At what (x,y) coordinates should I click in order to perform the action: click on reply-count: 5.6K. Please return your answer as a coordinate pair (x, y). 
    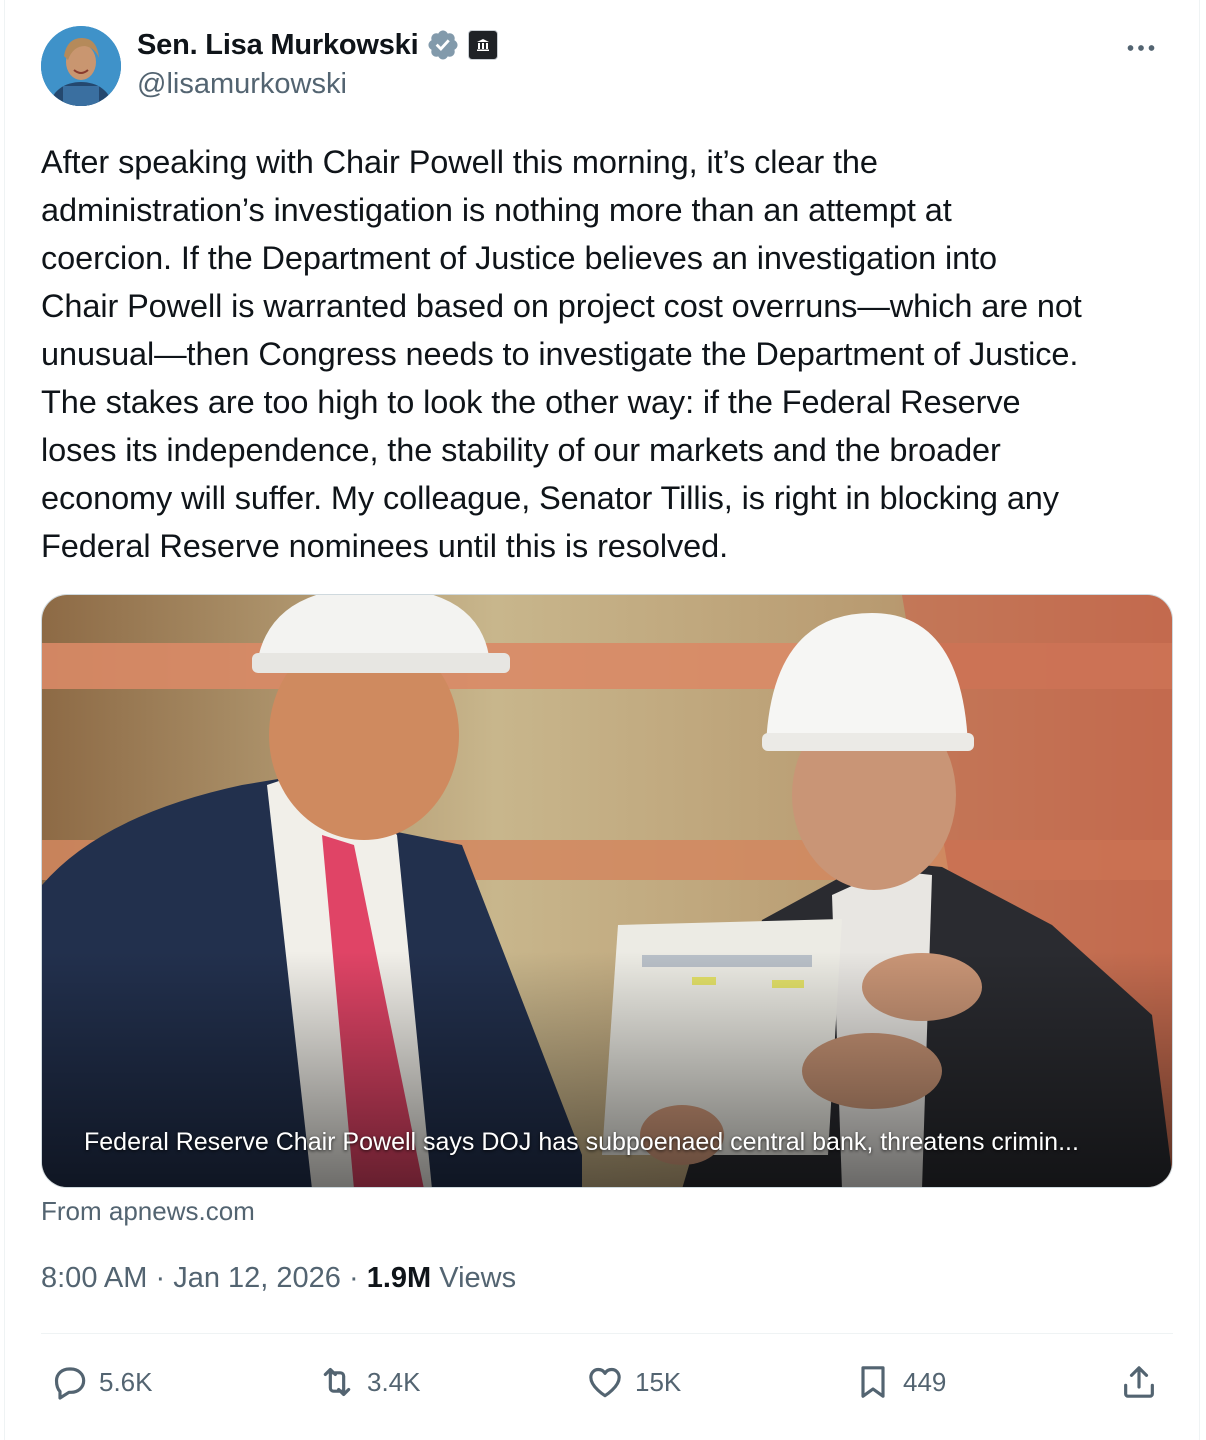
    Looking at the image, I should click on (126, 1381).